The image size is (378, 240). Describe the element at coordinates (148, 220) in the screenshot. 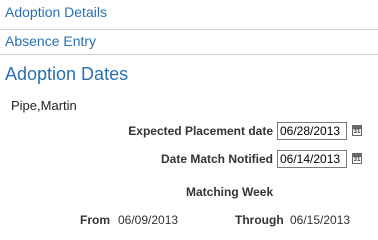

I see `from-value: 06/09/2013` at that location.